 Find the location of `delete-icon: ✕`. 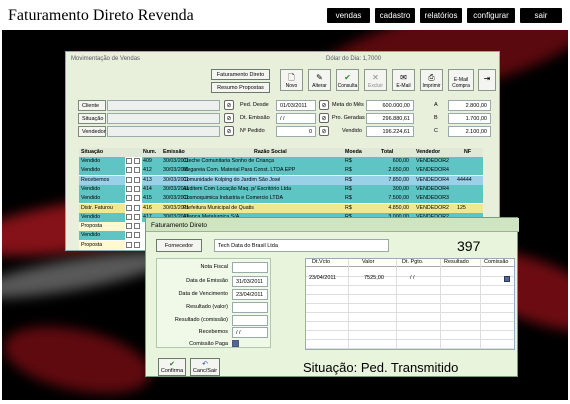

delete-icon: ✕ is located at coordinates (375, 77).